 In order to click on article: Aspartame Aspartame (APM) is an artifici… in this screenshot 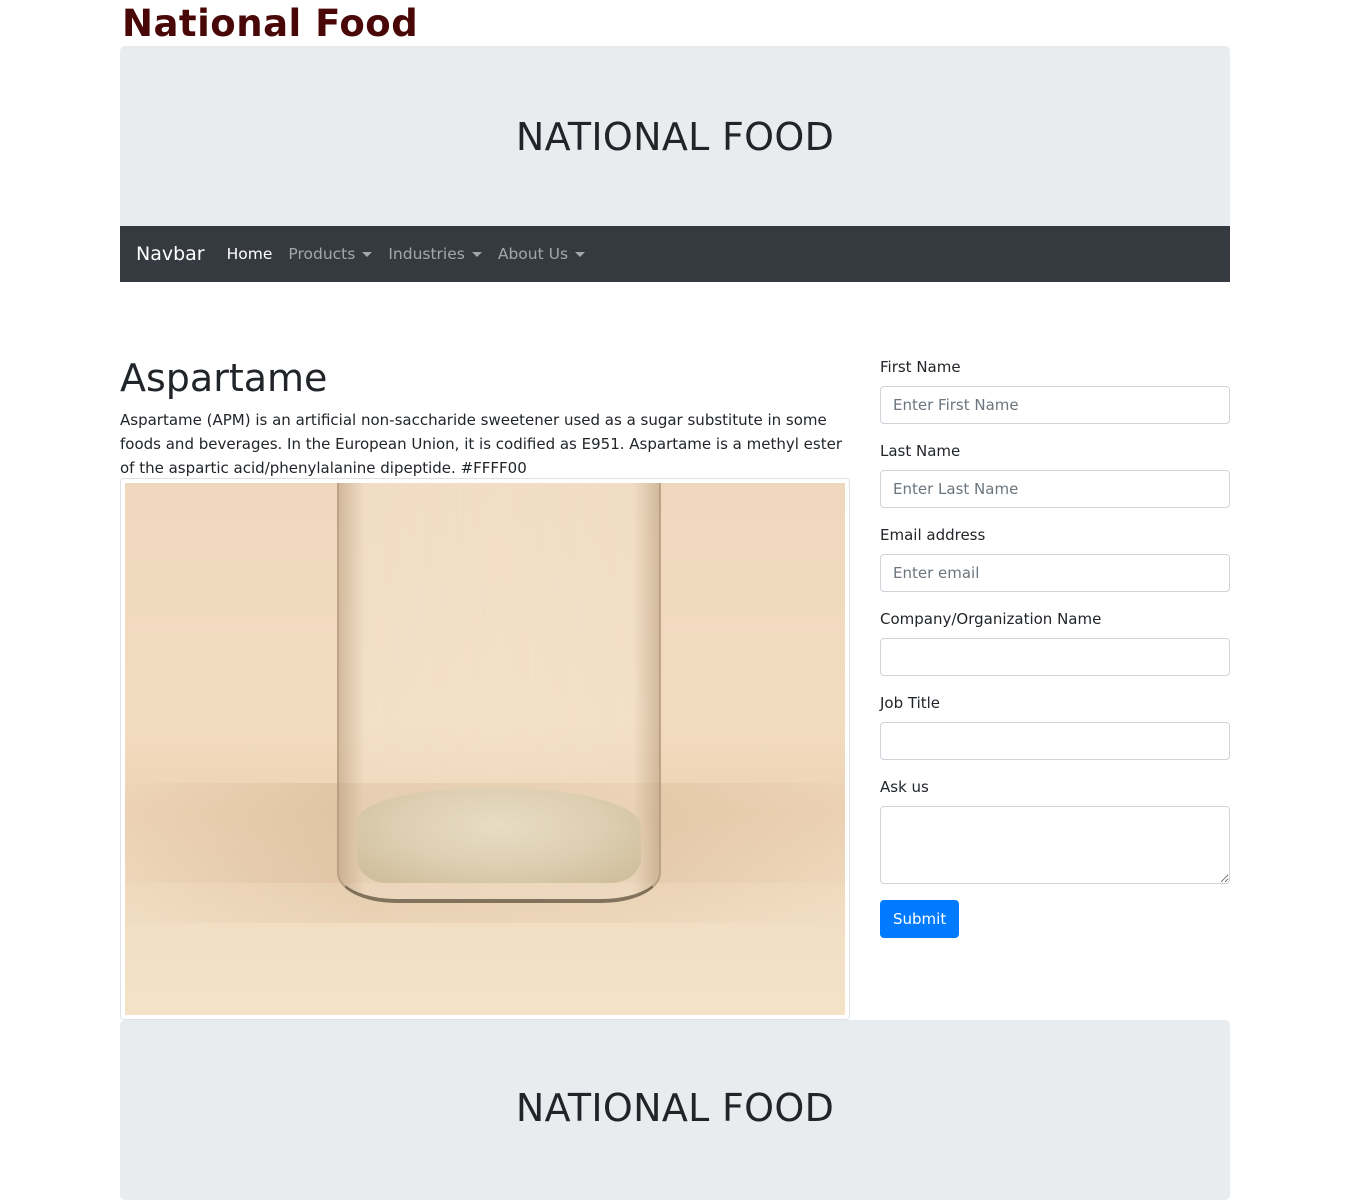, I will do `click(485, 415)`.